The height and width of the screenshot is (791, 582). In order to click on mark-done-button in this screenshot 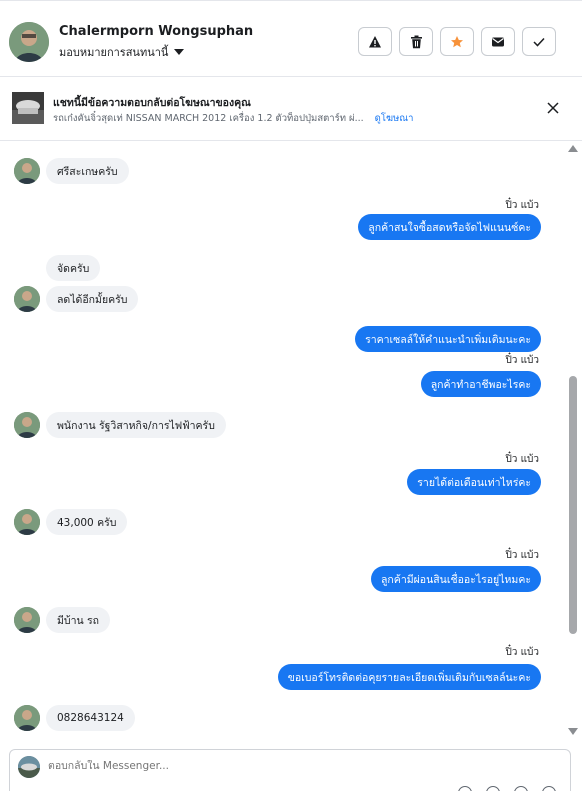, I will do `click(539, 41)`.